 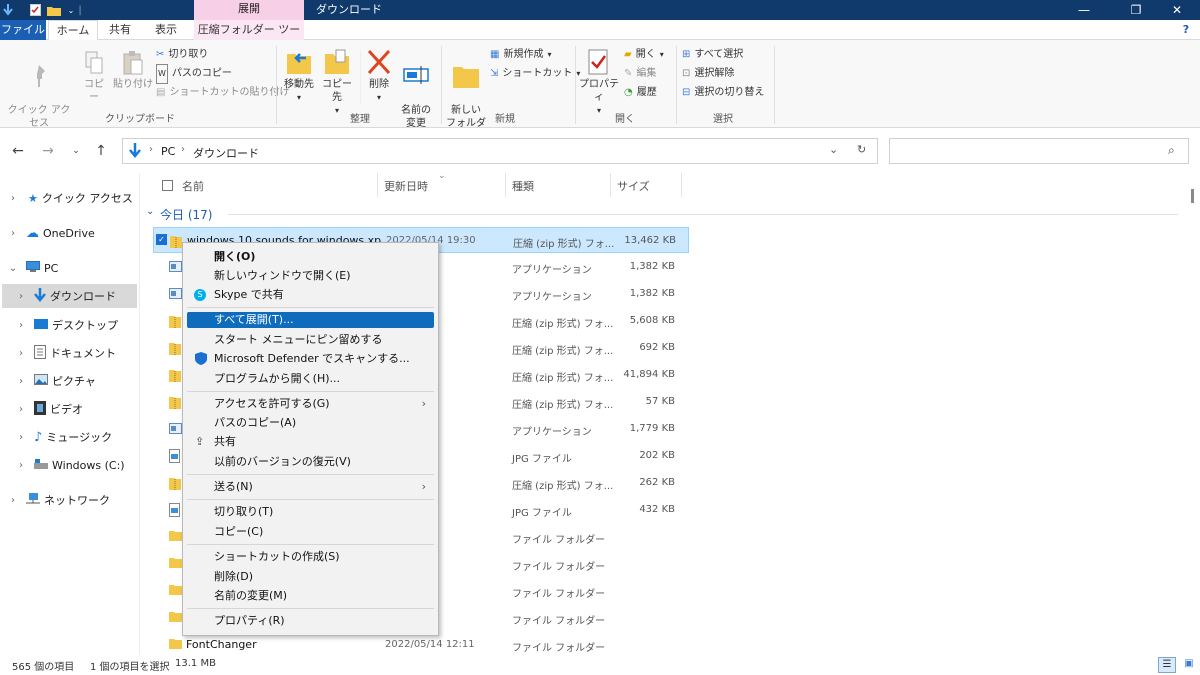 I want to click on menu-item-give-access: アクセスを許可する(G) ›, so click(x=310, y=403).